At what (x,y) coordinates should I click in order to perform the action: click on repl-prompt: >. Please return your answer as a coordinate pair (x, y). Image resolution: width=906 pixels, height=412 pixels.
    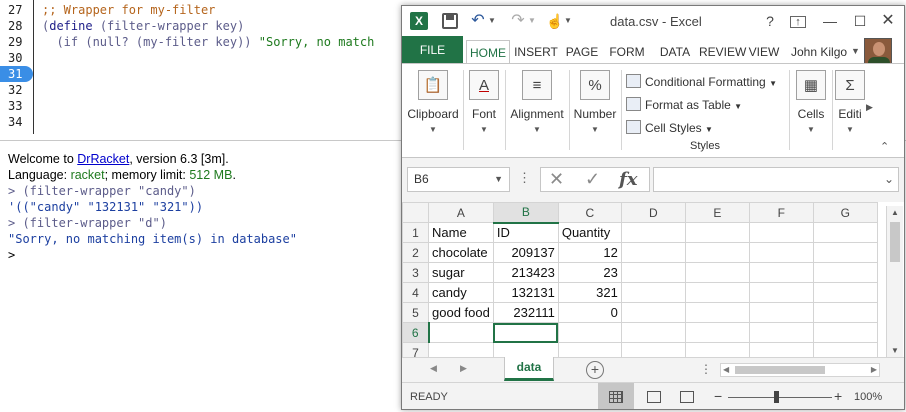
    Looking at the image, I should click on (11, 255).